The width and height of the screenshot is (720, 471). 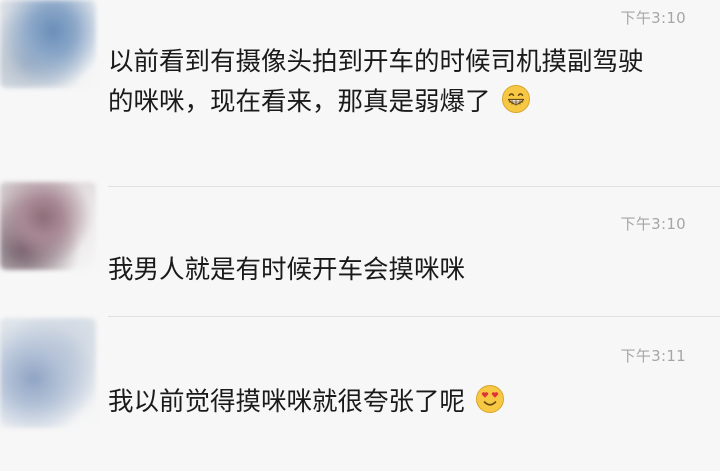 What do you see at coordinates (516, 99) in the screenshot?
I see `grinning-face-emoji-icon` at bounding box center [516, 99].